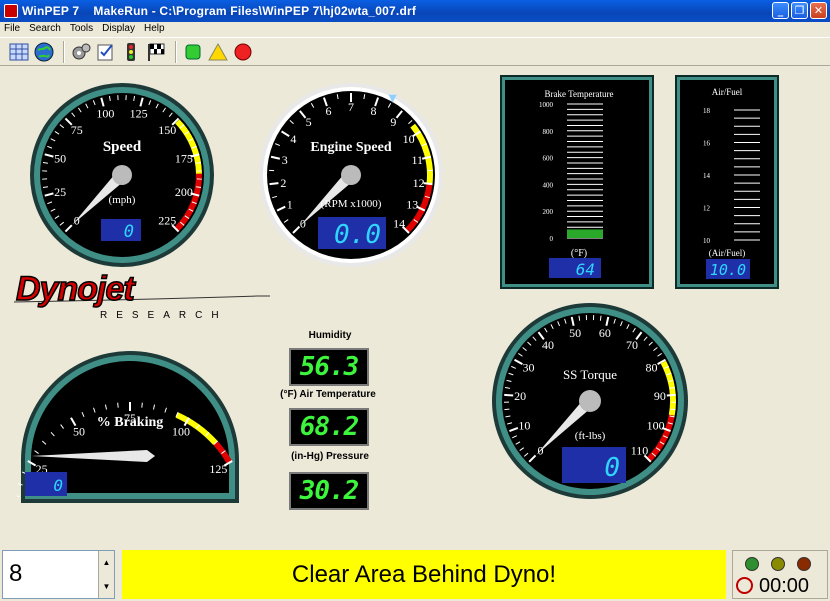 The height and width of the screenshot is (601, 830). I want to click on maximize-button: ❐, so click(799, 10).